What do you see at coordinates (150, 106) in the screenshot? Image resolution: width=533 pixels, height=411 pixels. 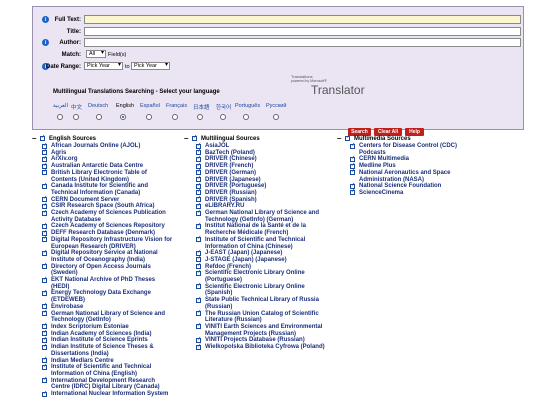 I see `language-spanish: Español` at bounding box center [150, 106].